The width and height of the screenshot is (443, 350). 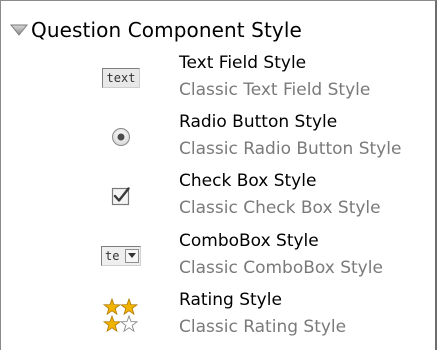 I want to click on combobox-icon: te, so click(x=121, y=256).